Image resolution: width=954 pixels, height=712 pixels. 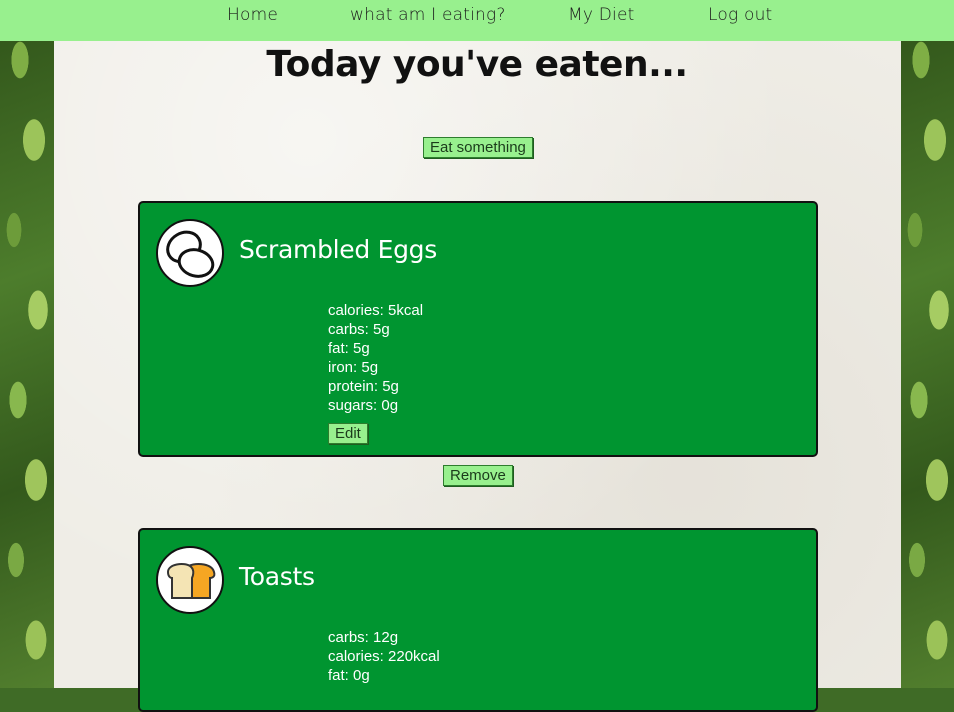 What do you see at coordinates (363, 386) in the screenshot?
I see `nutrient-item: protein: 5g` at bounding box center [363, 386].